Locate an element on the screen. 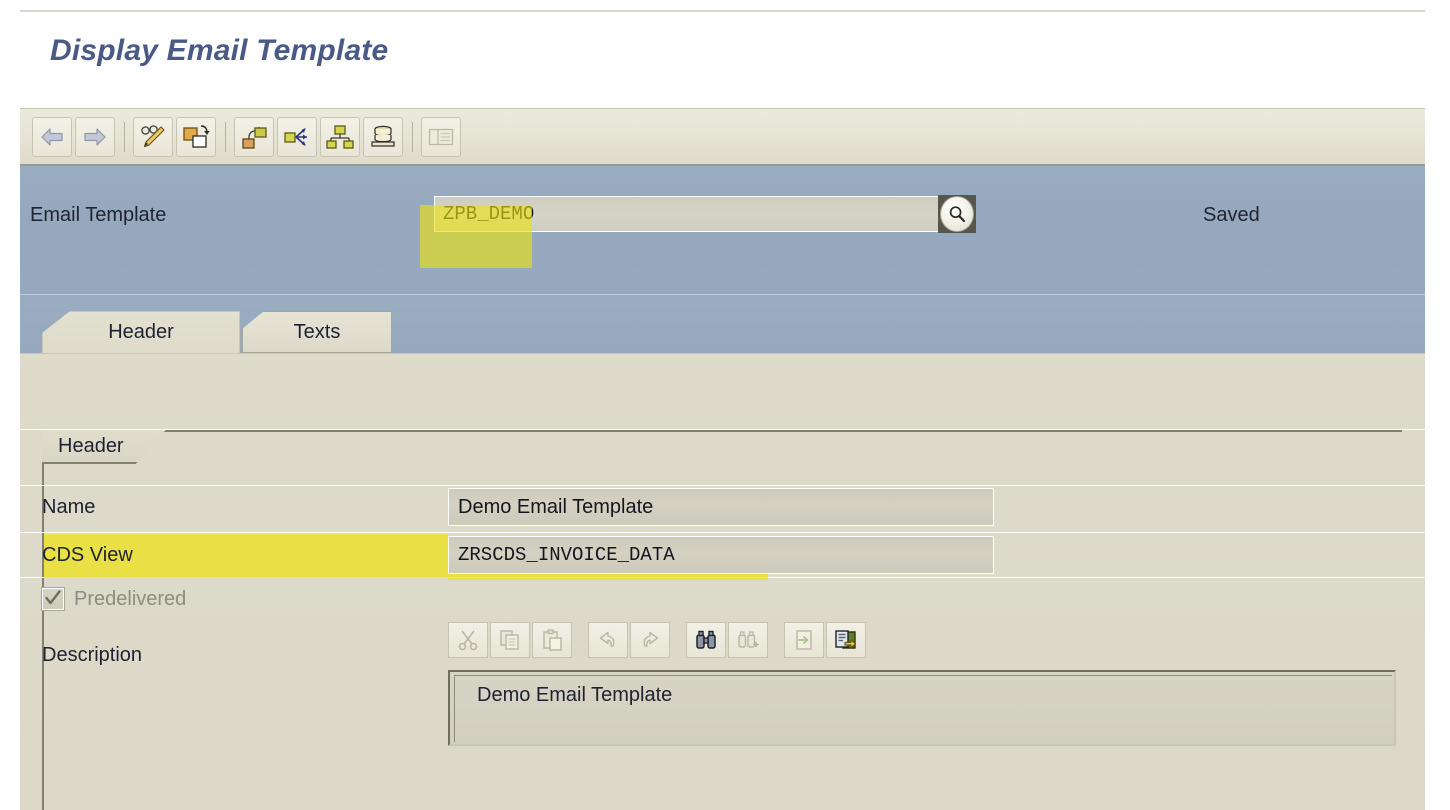 This screenshot has width=1450, height=810. row-predelivered: Predelivered is located at coordinates (191, 600).